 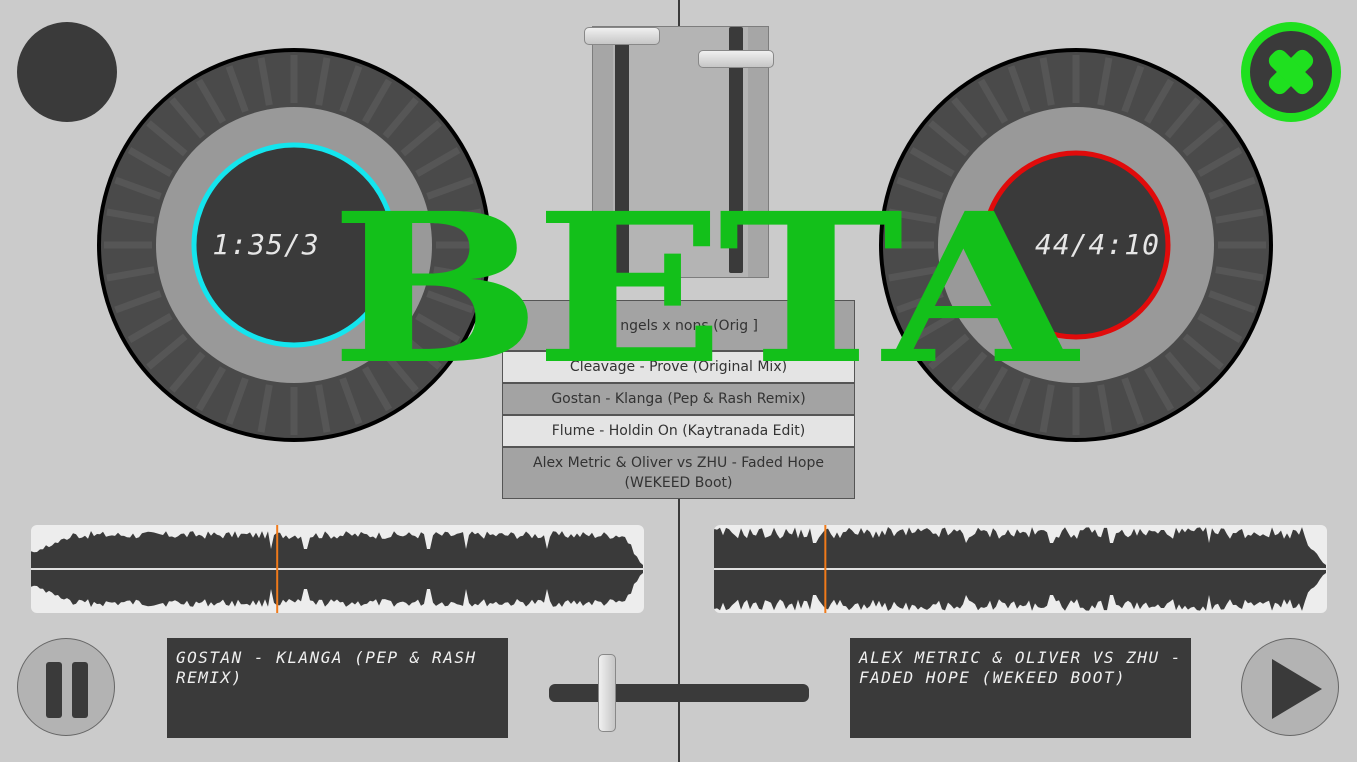 What do you see at coordinates (266, 244) in the screenshot?
I see `left-time-readout: 1:35/3` at bounding box center [266, 244].